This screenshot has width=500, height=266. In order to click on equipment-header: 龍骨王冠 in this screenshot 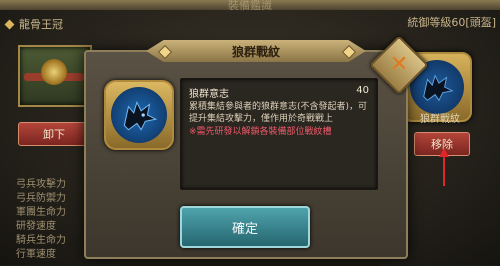, I will do `click(80, 24)`.